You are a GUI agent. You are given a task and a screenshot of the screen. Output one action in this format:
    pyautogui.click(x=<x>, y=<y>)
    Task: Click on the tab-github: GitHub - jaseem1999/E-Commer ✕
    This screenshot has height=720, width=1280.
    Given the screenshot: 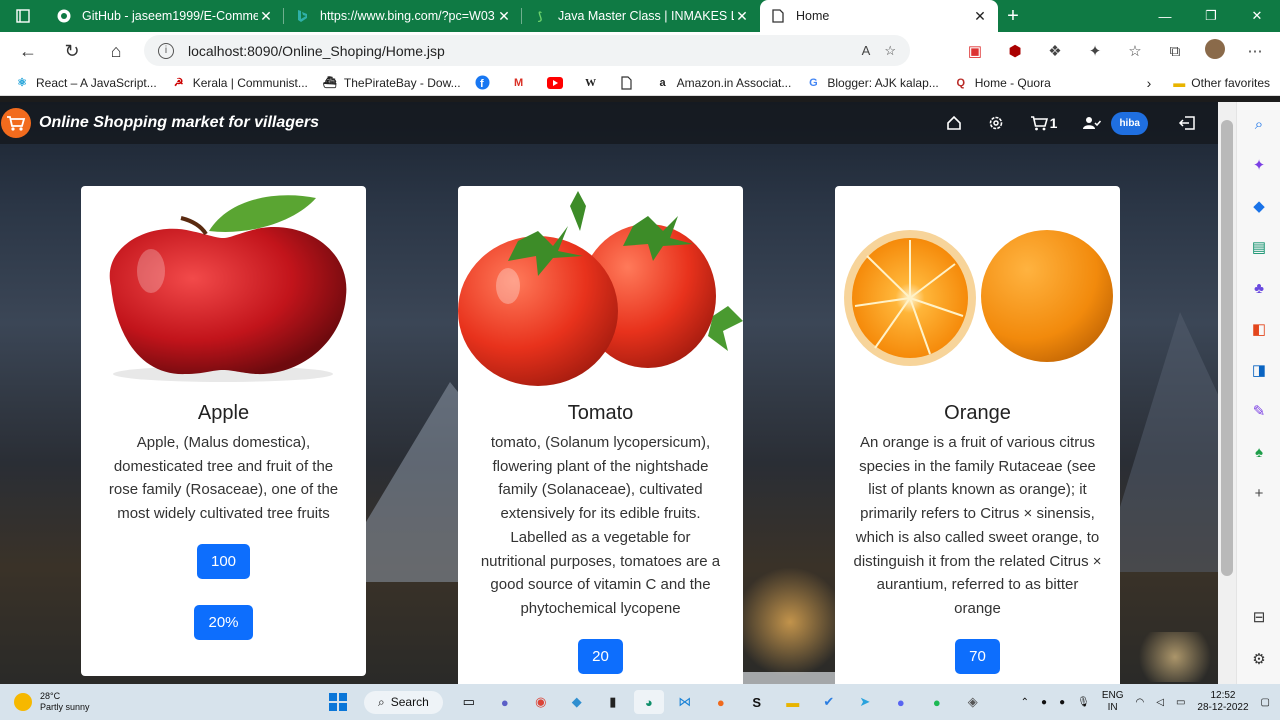 What is the action you would take?
    pyautogui.click(x=165, y=16)
    